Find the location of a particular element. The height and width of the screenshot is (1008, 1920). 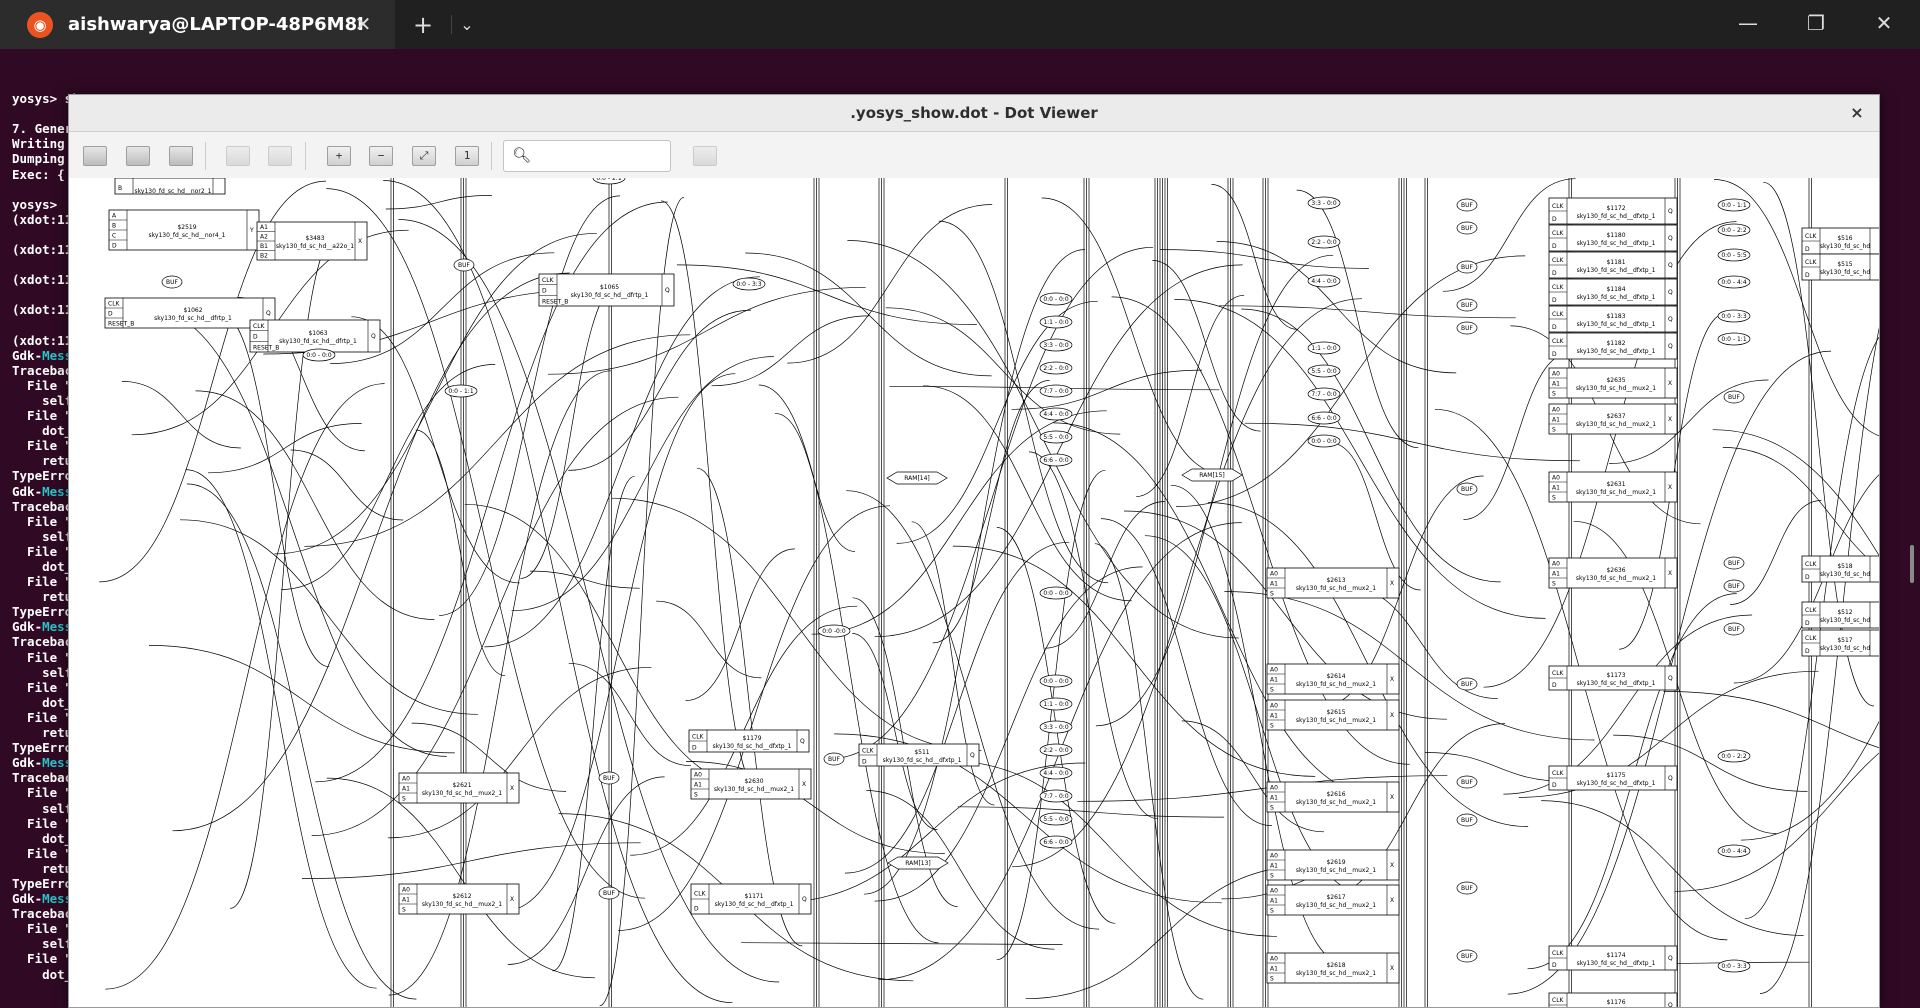

slice-label: 0:0 -0:0 is located at coordinates (834, 631).